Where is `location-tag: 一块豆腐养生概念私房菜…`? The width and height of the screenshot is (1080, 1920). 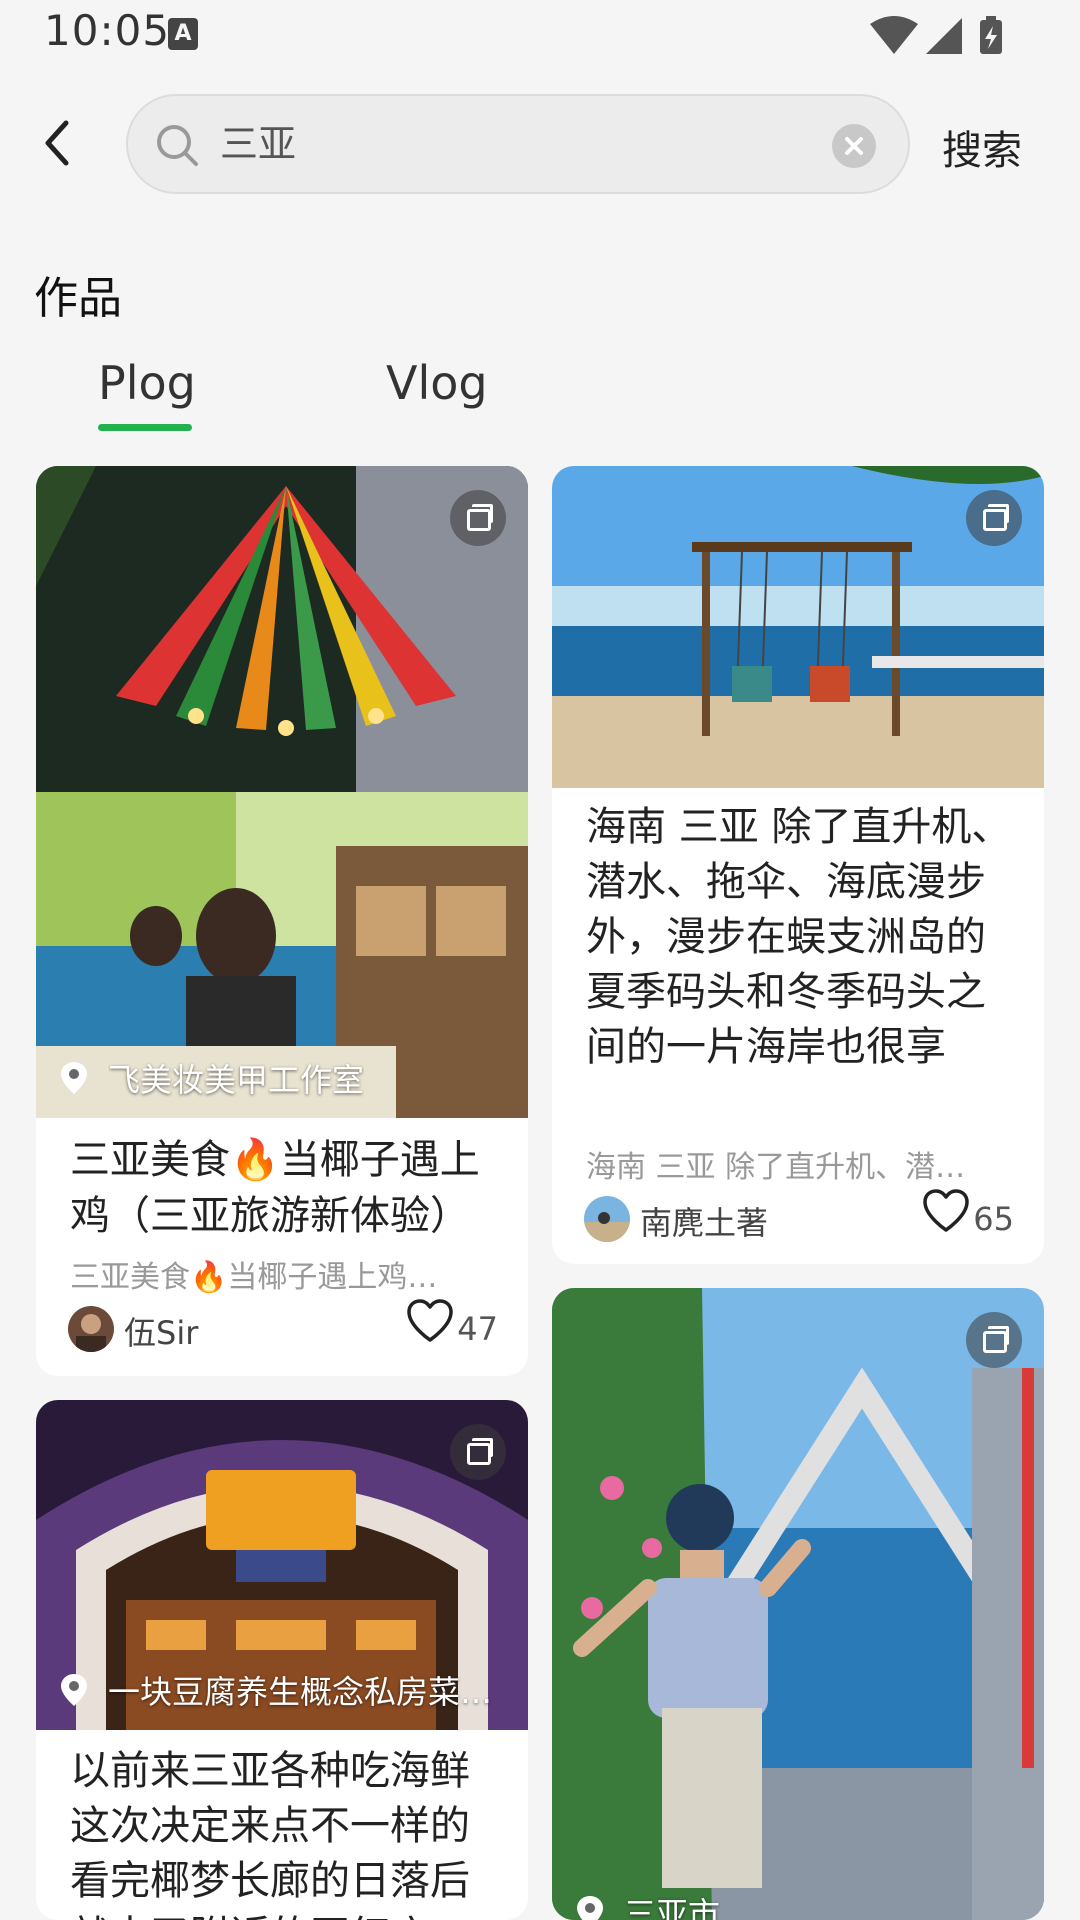
location-tag: 一块豆腐养生概念私房菜… is located at coordinates (284, 1690).